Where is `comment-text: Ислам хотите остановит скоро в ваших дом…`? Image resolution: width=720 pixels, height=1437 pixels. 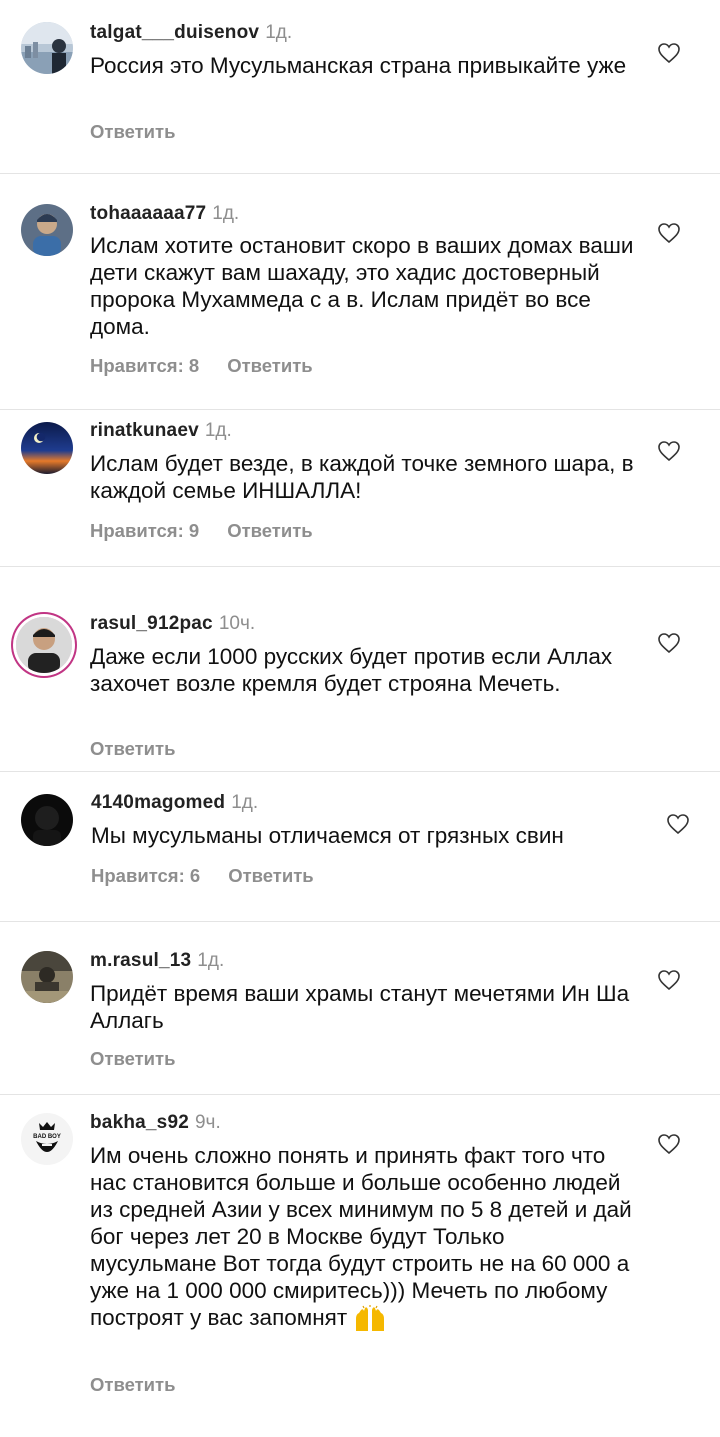 comment-text: Ислам хотите остановит скоро в ваших дом… is located at coordinates (362, 286).